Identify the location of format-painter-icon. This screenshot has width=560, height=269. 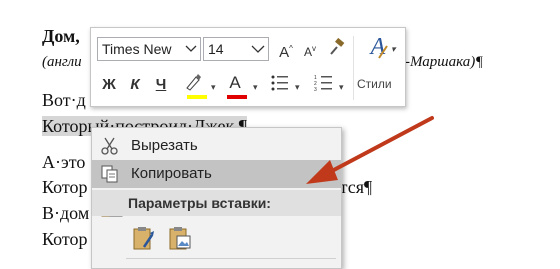
(337, 46).